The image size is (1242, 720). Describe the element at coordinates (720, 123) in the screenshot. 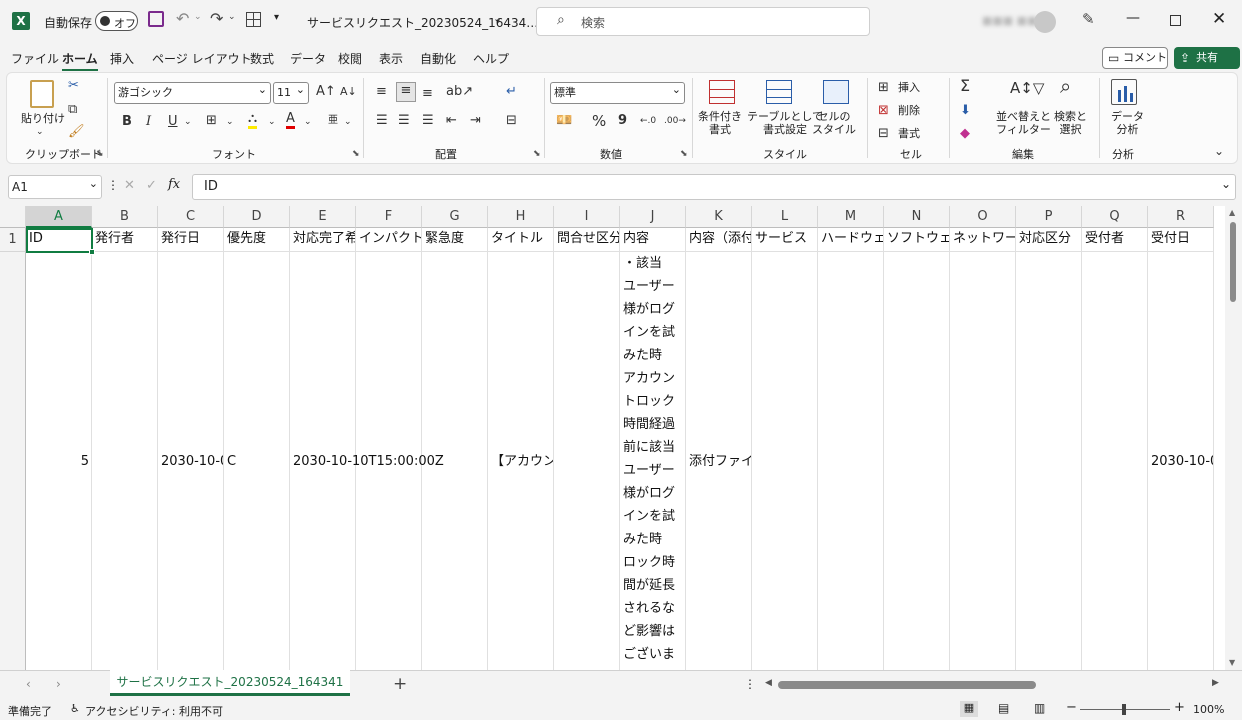

I see `conditional-format-label: 条件付き 書式` at that location.